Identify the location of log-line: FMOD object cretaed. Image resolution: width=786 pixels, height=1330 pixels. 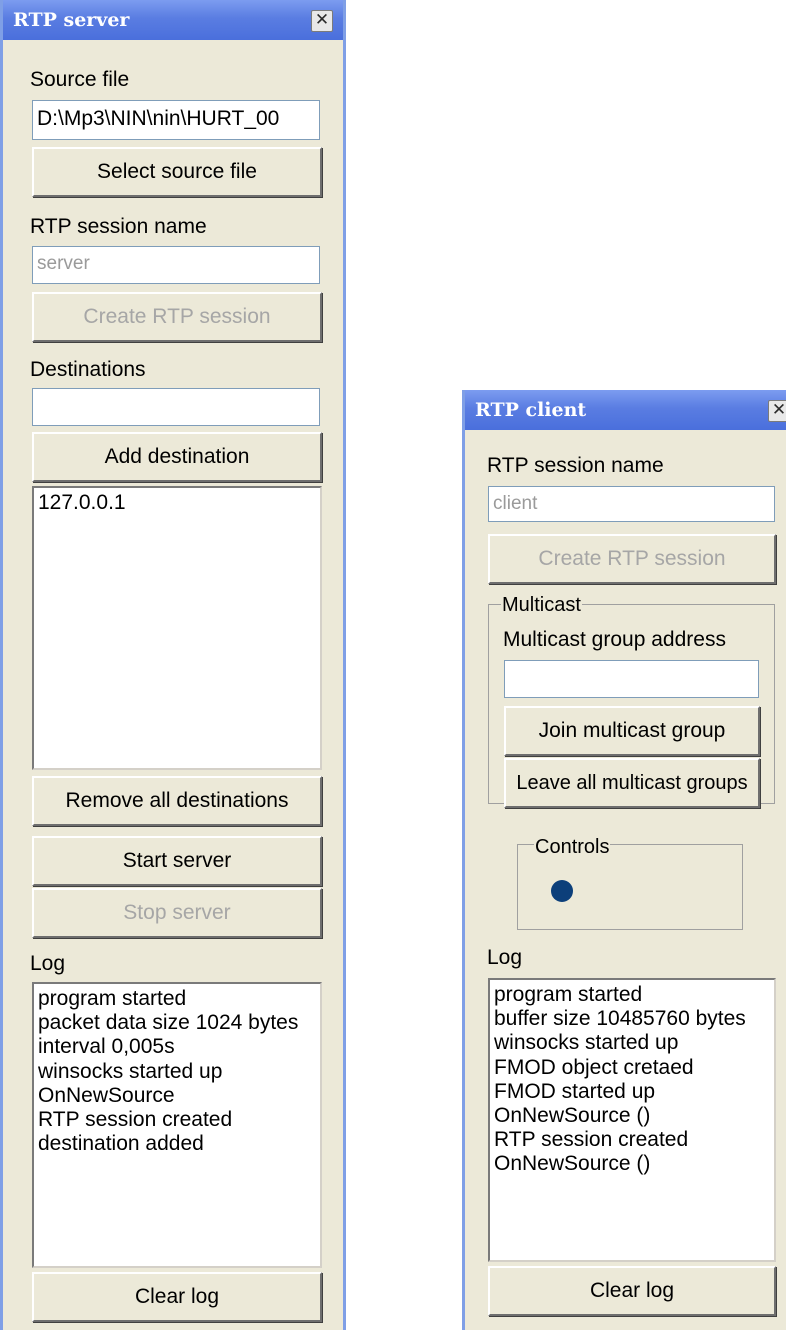
(594, 1067).